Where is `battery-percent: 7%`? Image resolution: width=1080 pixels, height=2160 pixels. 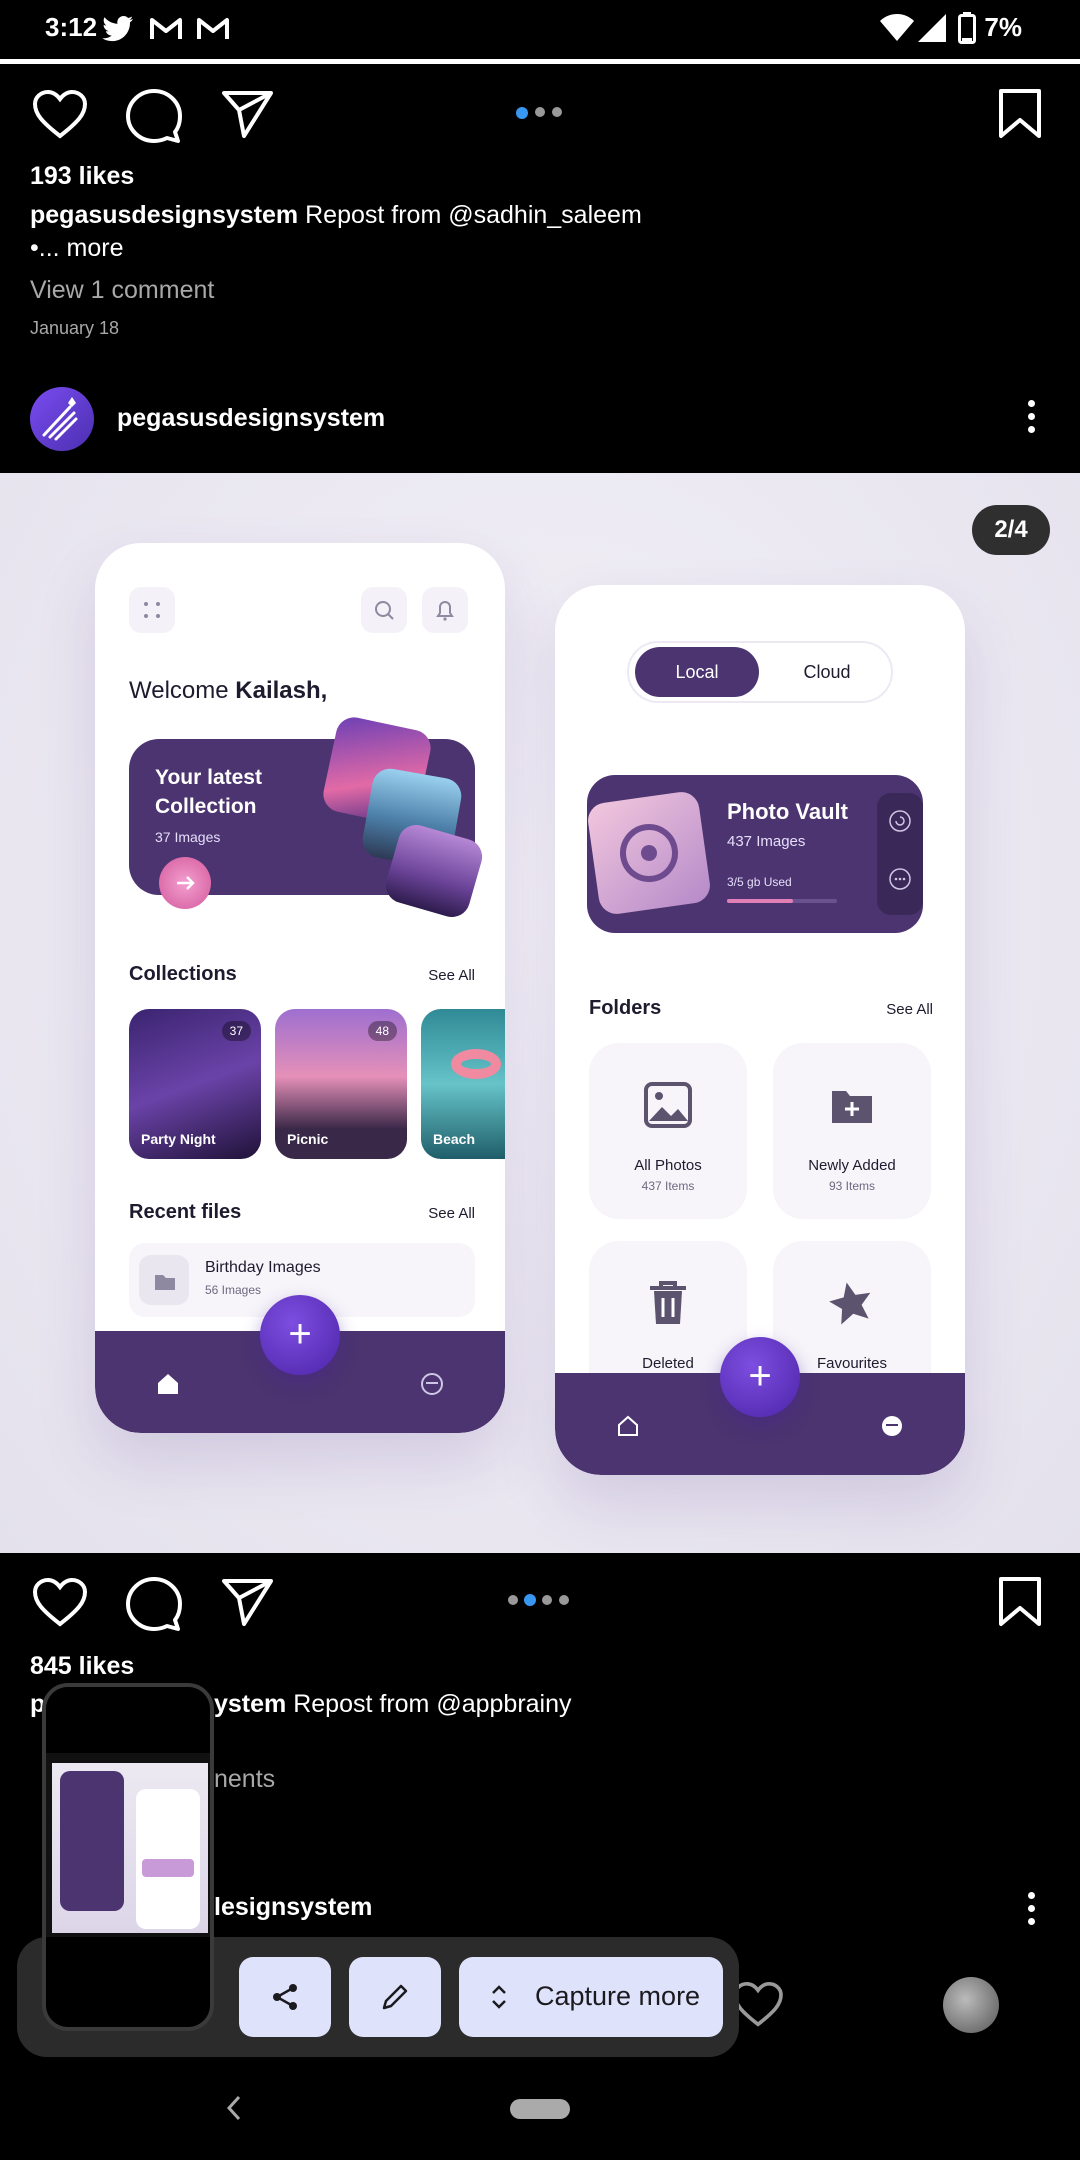
battery-percent: 7% is located at coordinates (1003, 27).